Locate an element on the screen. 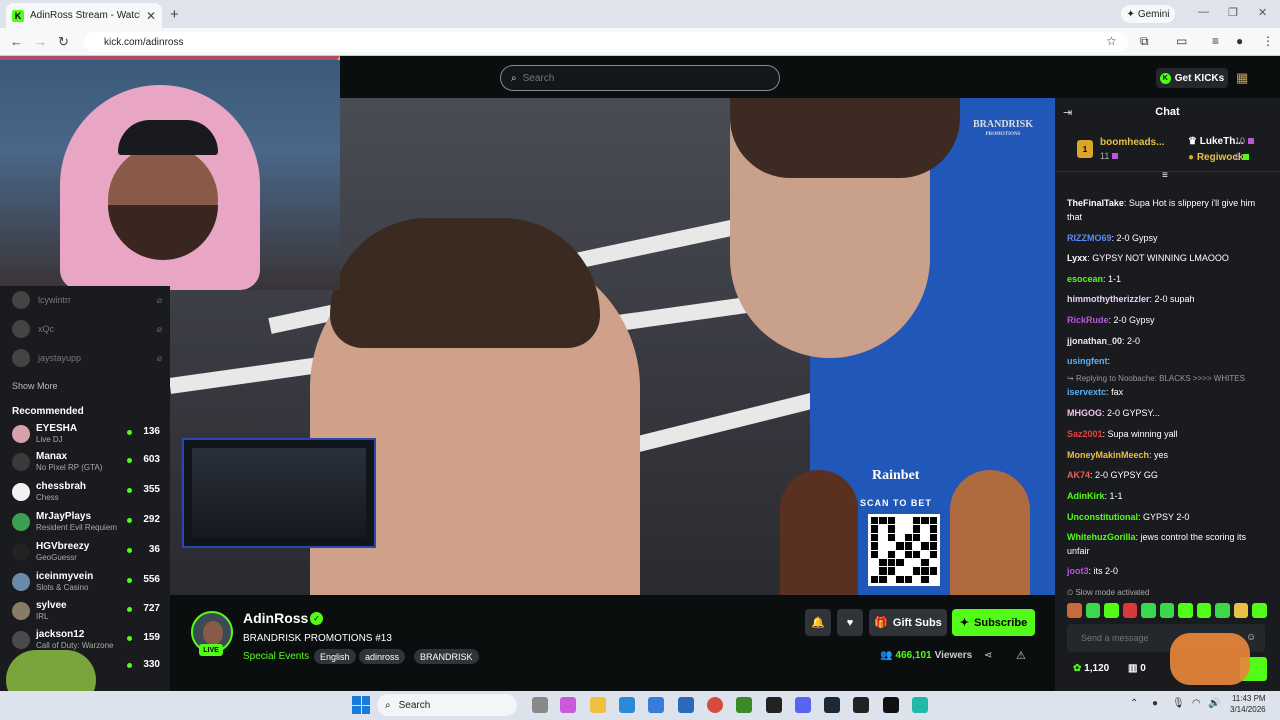  chrome-icon is located at coordinates (715, 705).